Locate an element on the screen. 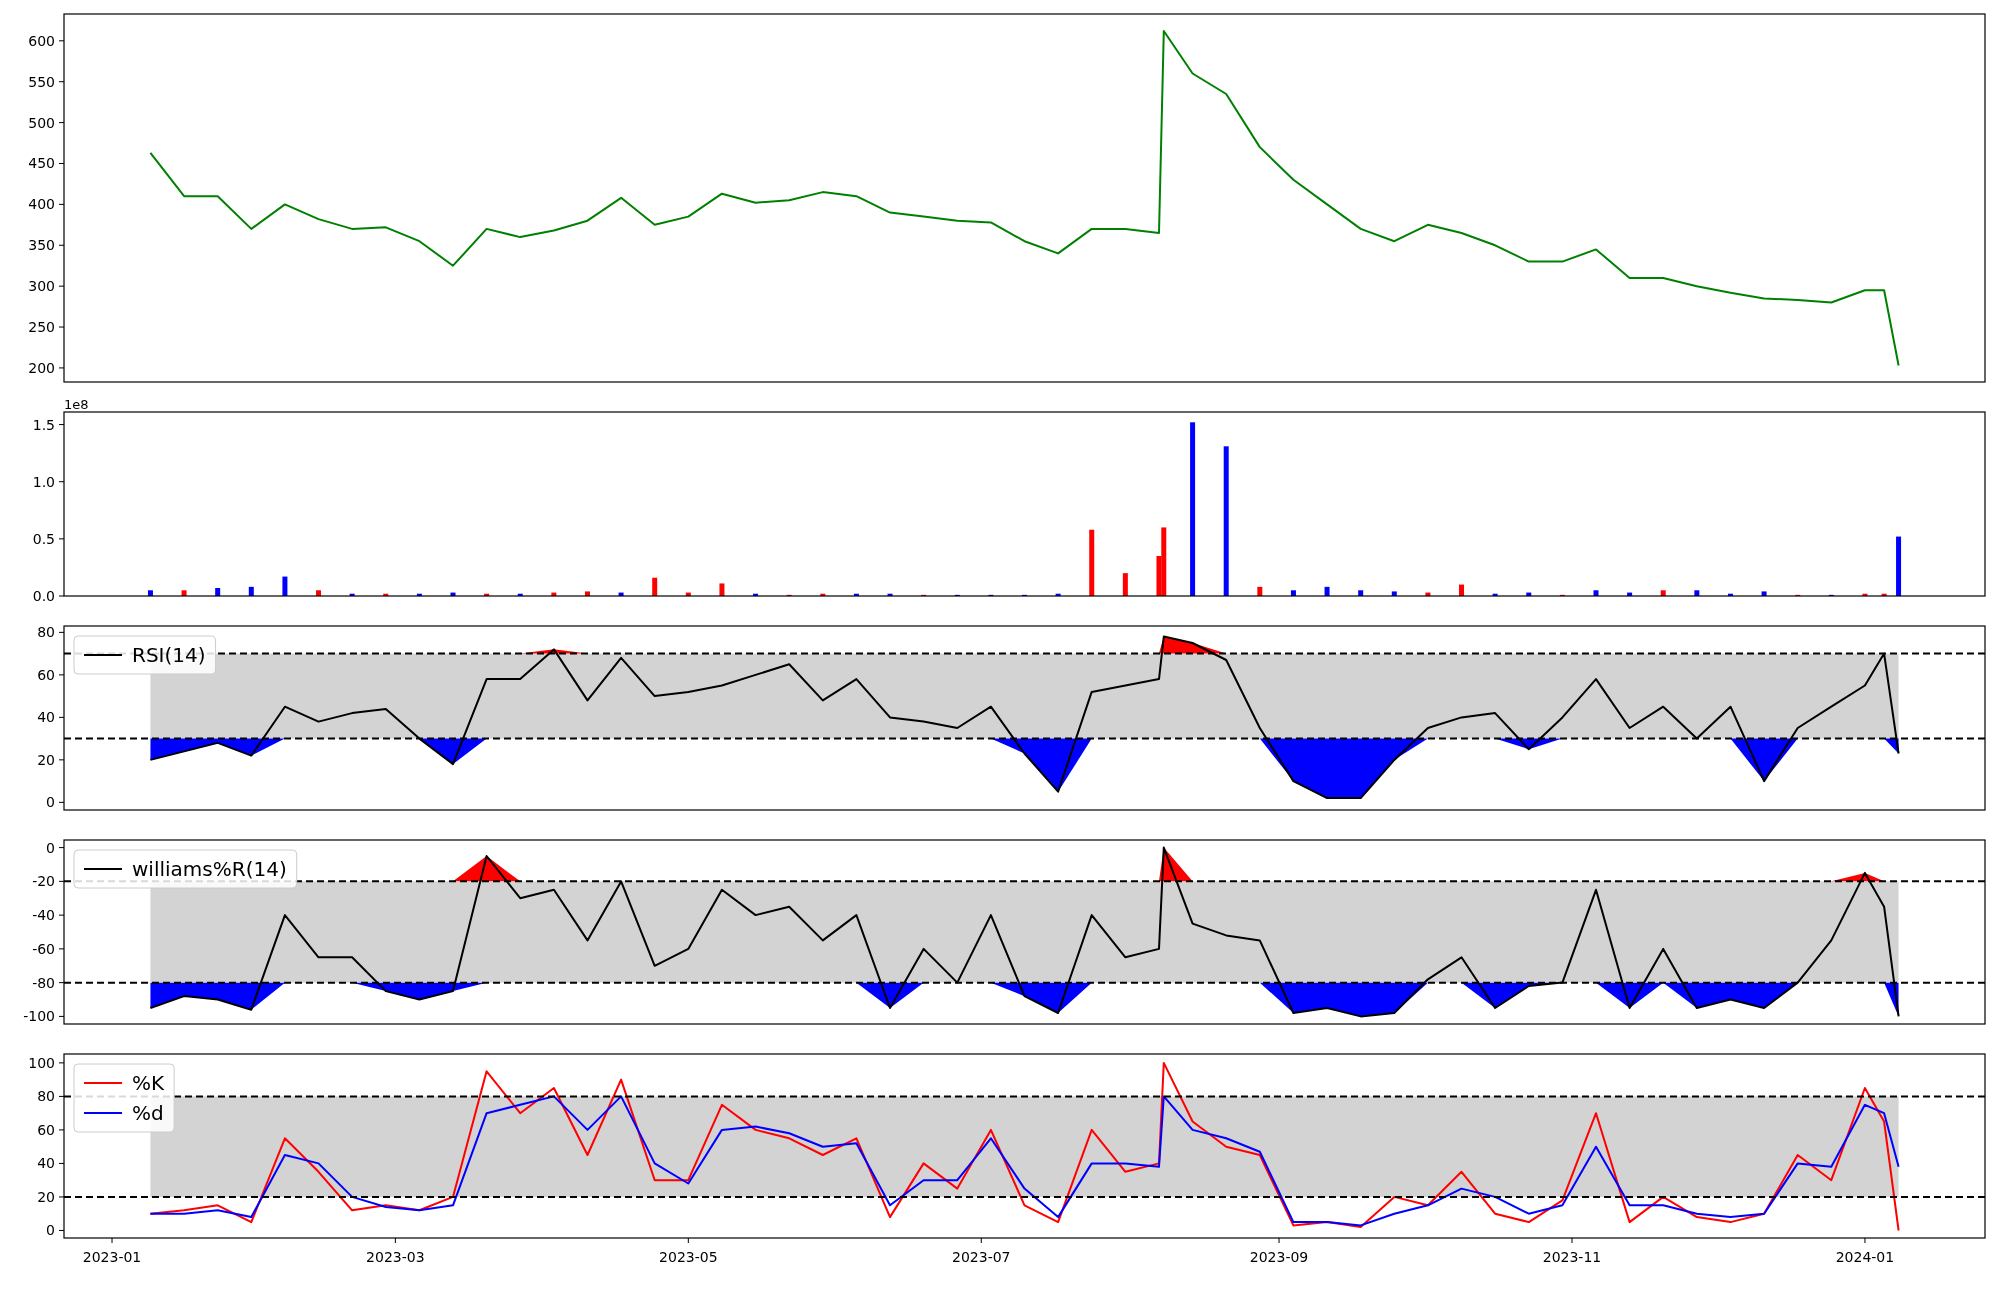  tick-label: 2023-07 is located at coordinates (981, 1257).